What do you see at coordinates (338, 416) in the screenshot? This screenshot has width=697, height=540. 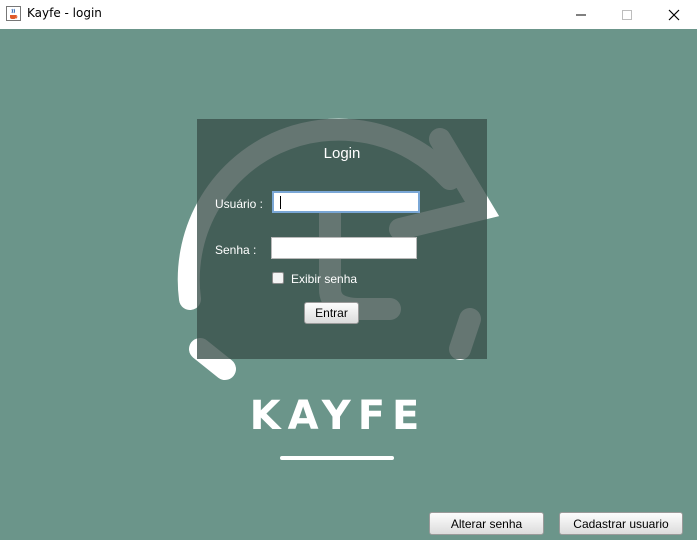 I see `brand-logo-text: KAYFE` at bounding box center [338, 416].